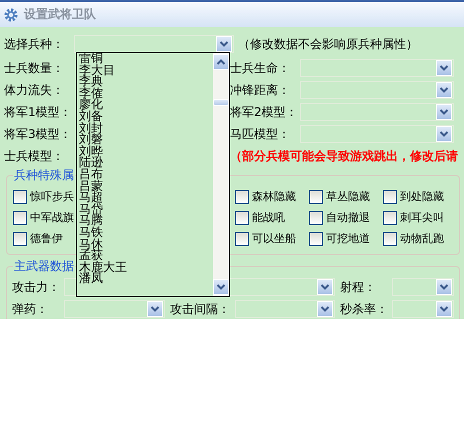  Describe the element at coordinates (36, 287) in the screenshot. I see `field-label: 攻击力：` at that location.